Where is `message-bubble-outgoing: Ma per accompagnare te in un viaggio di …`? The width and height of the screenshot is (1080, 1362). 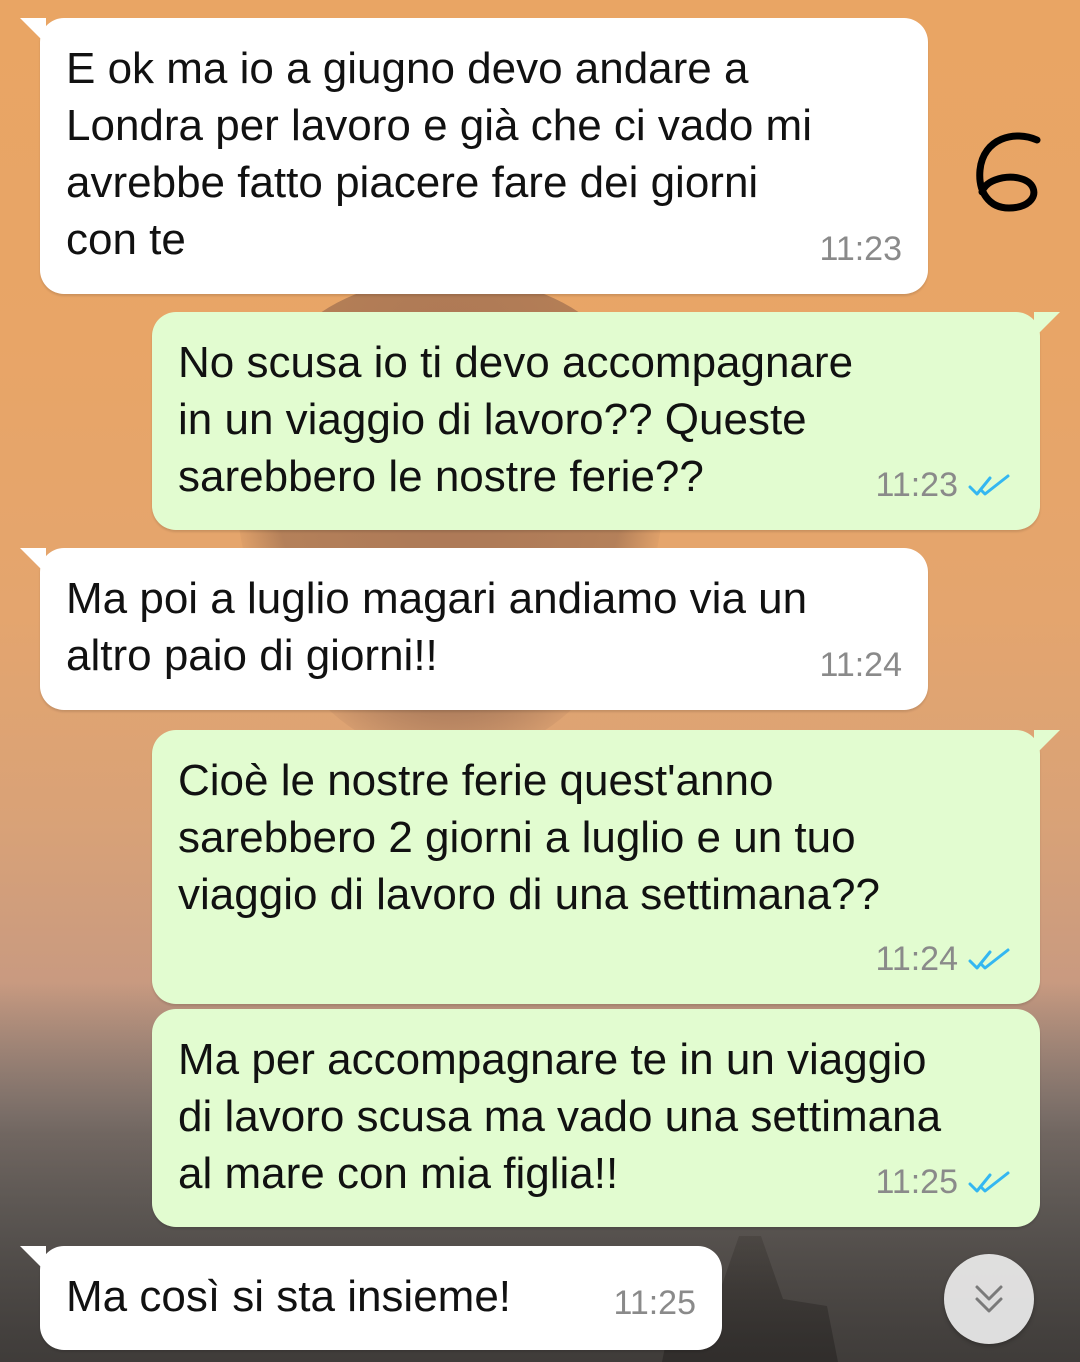
message-bubble-outgoing: Ma per accompagnare te in un viaggio di … is located at coordinates (596, 1118).